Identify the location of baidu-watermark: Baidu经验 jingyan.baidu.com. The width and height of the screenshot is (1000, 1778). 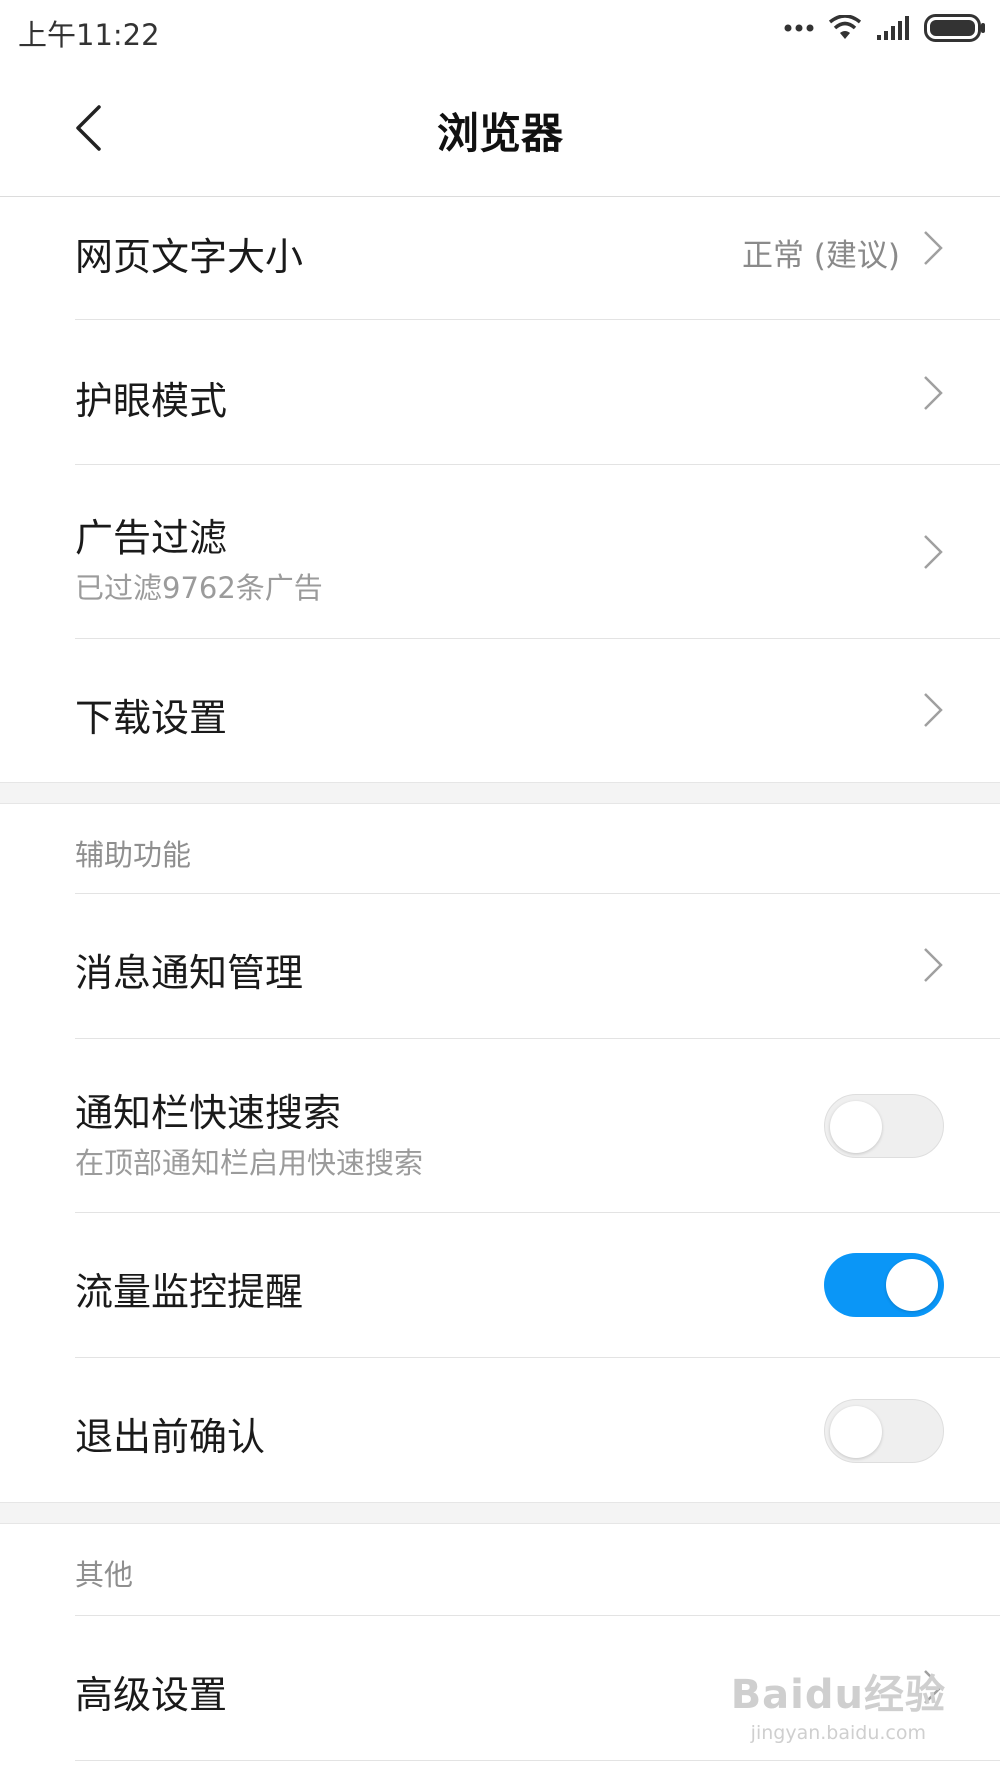
(838, 1703).